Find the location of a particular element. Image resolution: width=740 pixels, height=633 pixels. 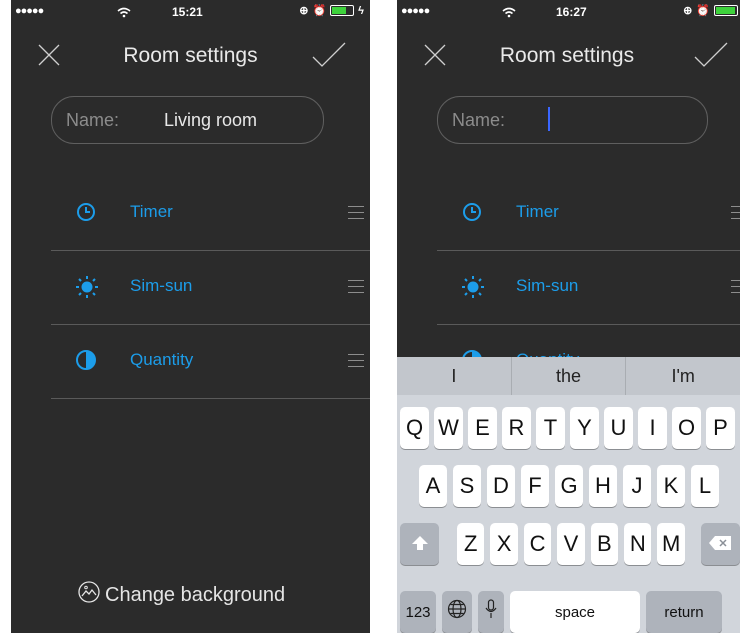

key-v: V is located at coordinates (571, 544).